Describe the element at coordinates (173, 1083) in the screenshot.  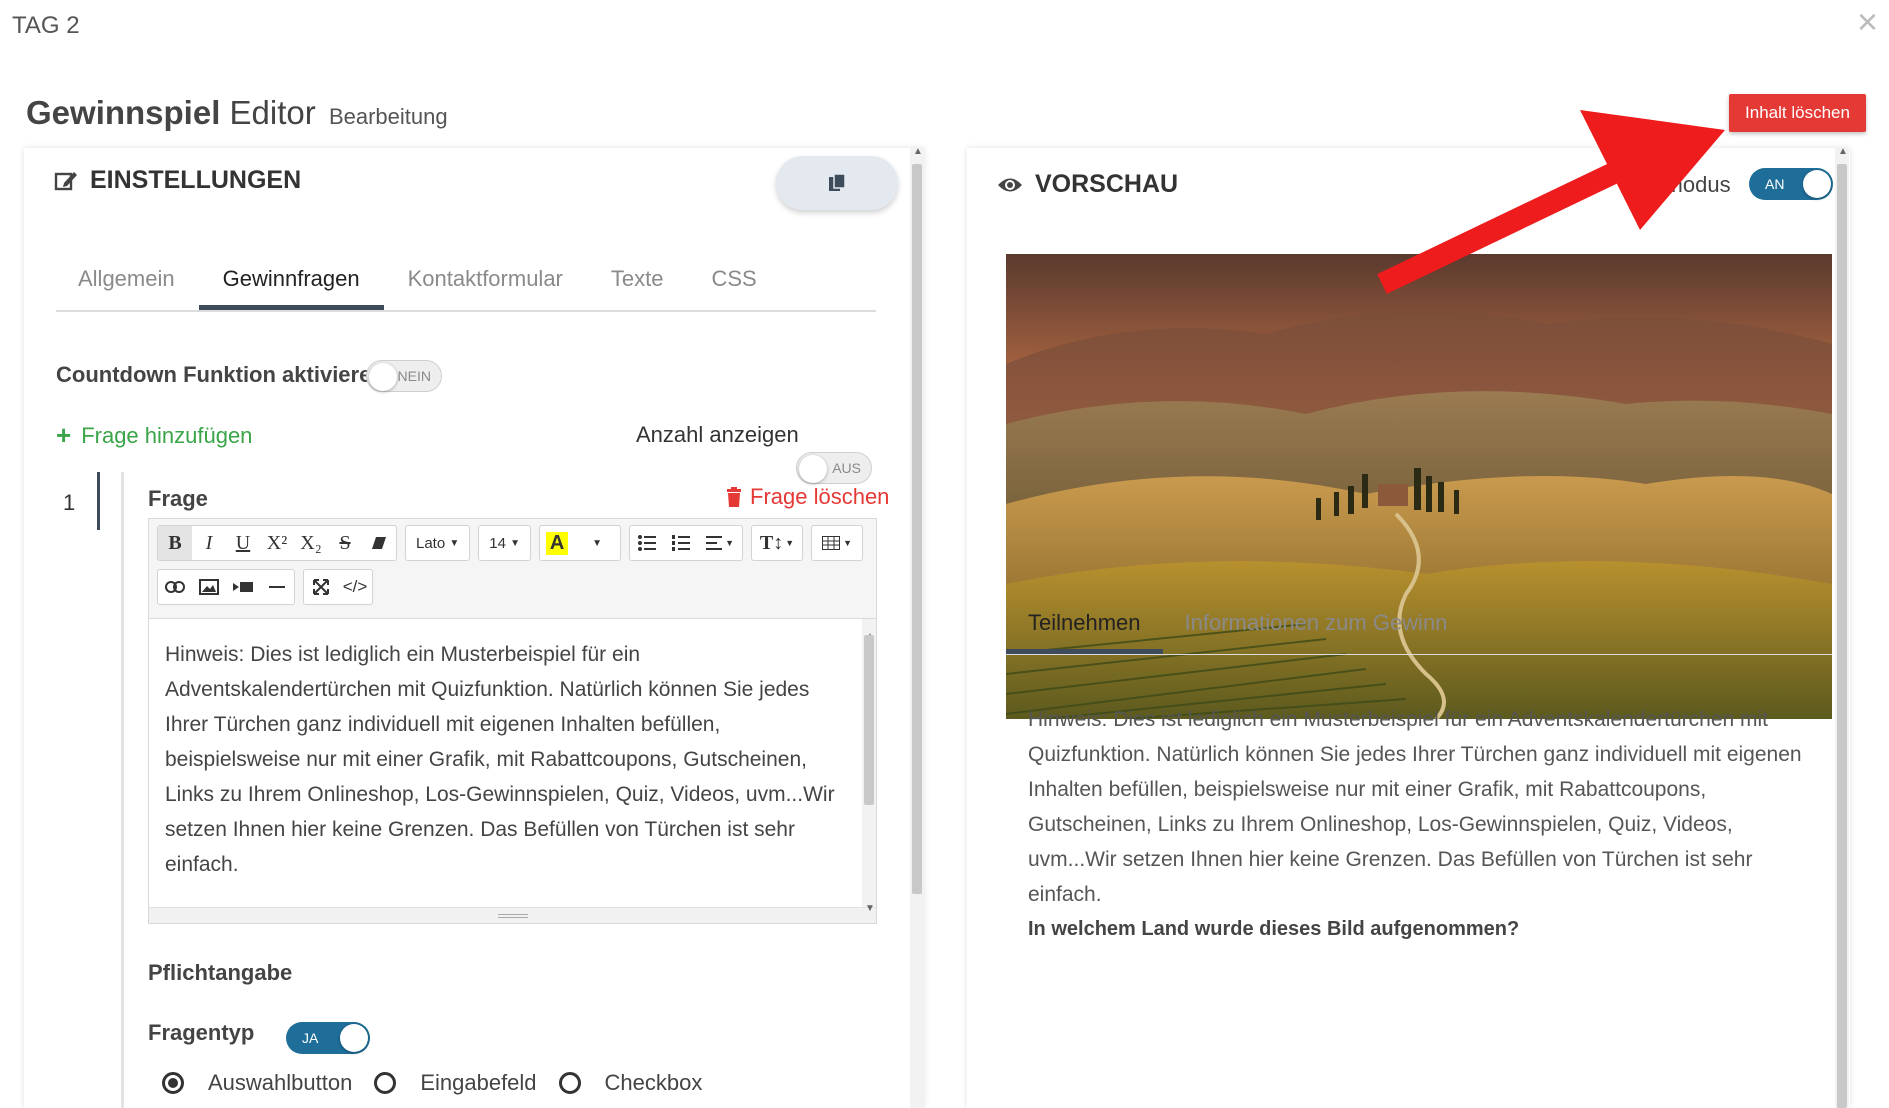
I see `radio-auswahlbutton` at that location.